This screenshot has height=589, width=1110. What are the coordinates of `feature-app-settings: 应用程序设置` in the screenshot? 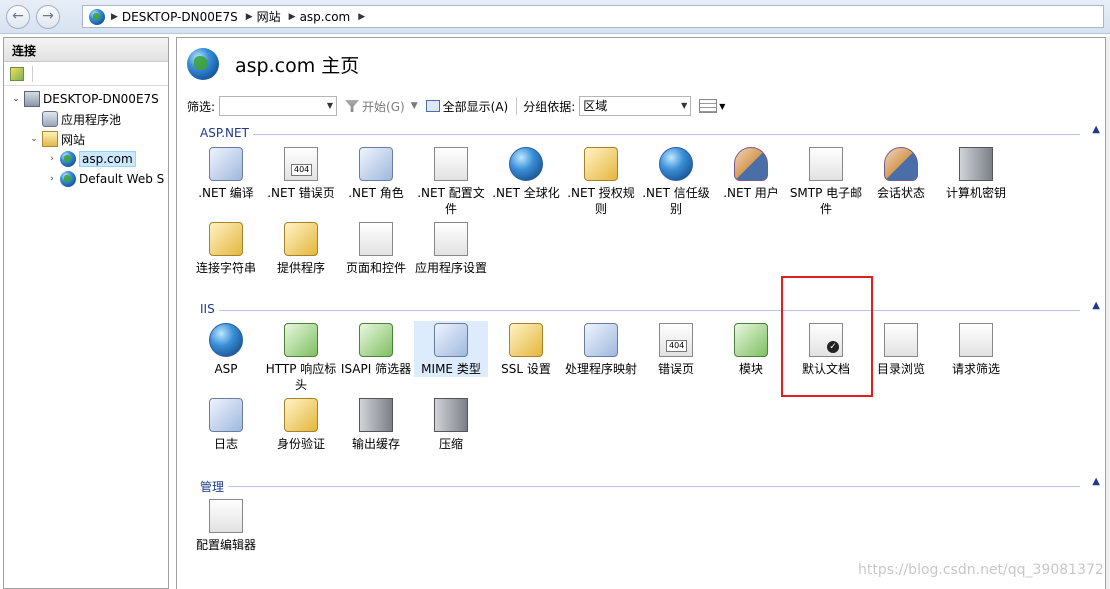 It's located at (451, 248).